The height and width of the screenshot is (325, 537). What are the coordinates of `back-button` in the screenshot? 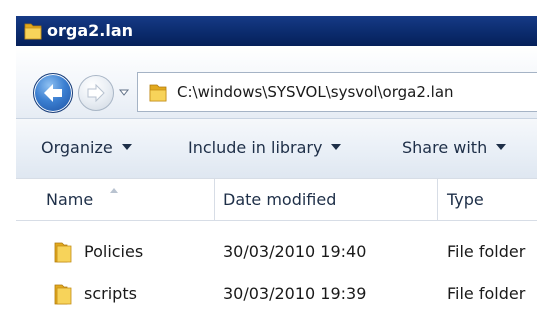 It's located at (53, 93).